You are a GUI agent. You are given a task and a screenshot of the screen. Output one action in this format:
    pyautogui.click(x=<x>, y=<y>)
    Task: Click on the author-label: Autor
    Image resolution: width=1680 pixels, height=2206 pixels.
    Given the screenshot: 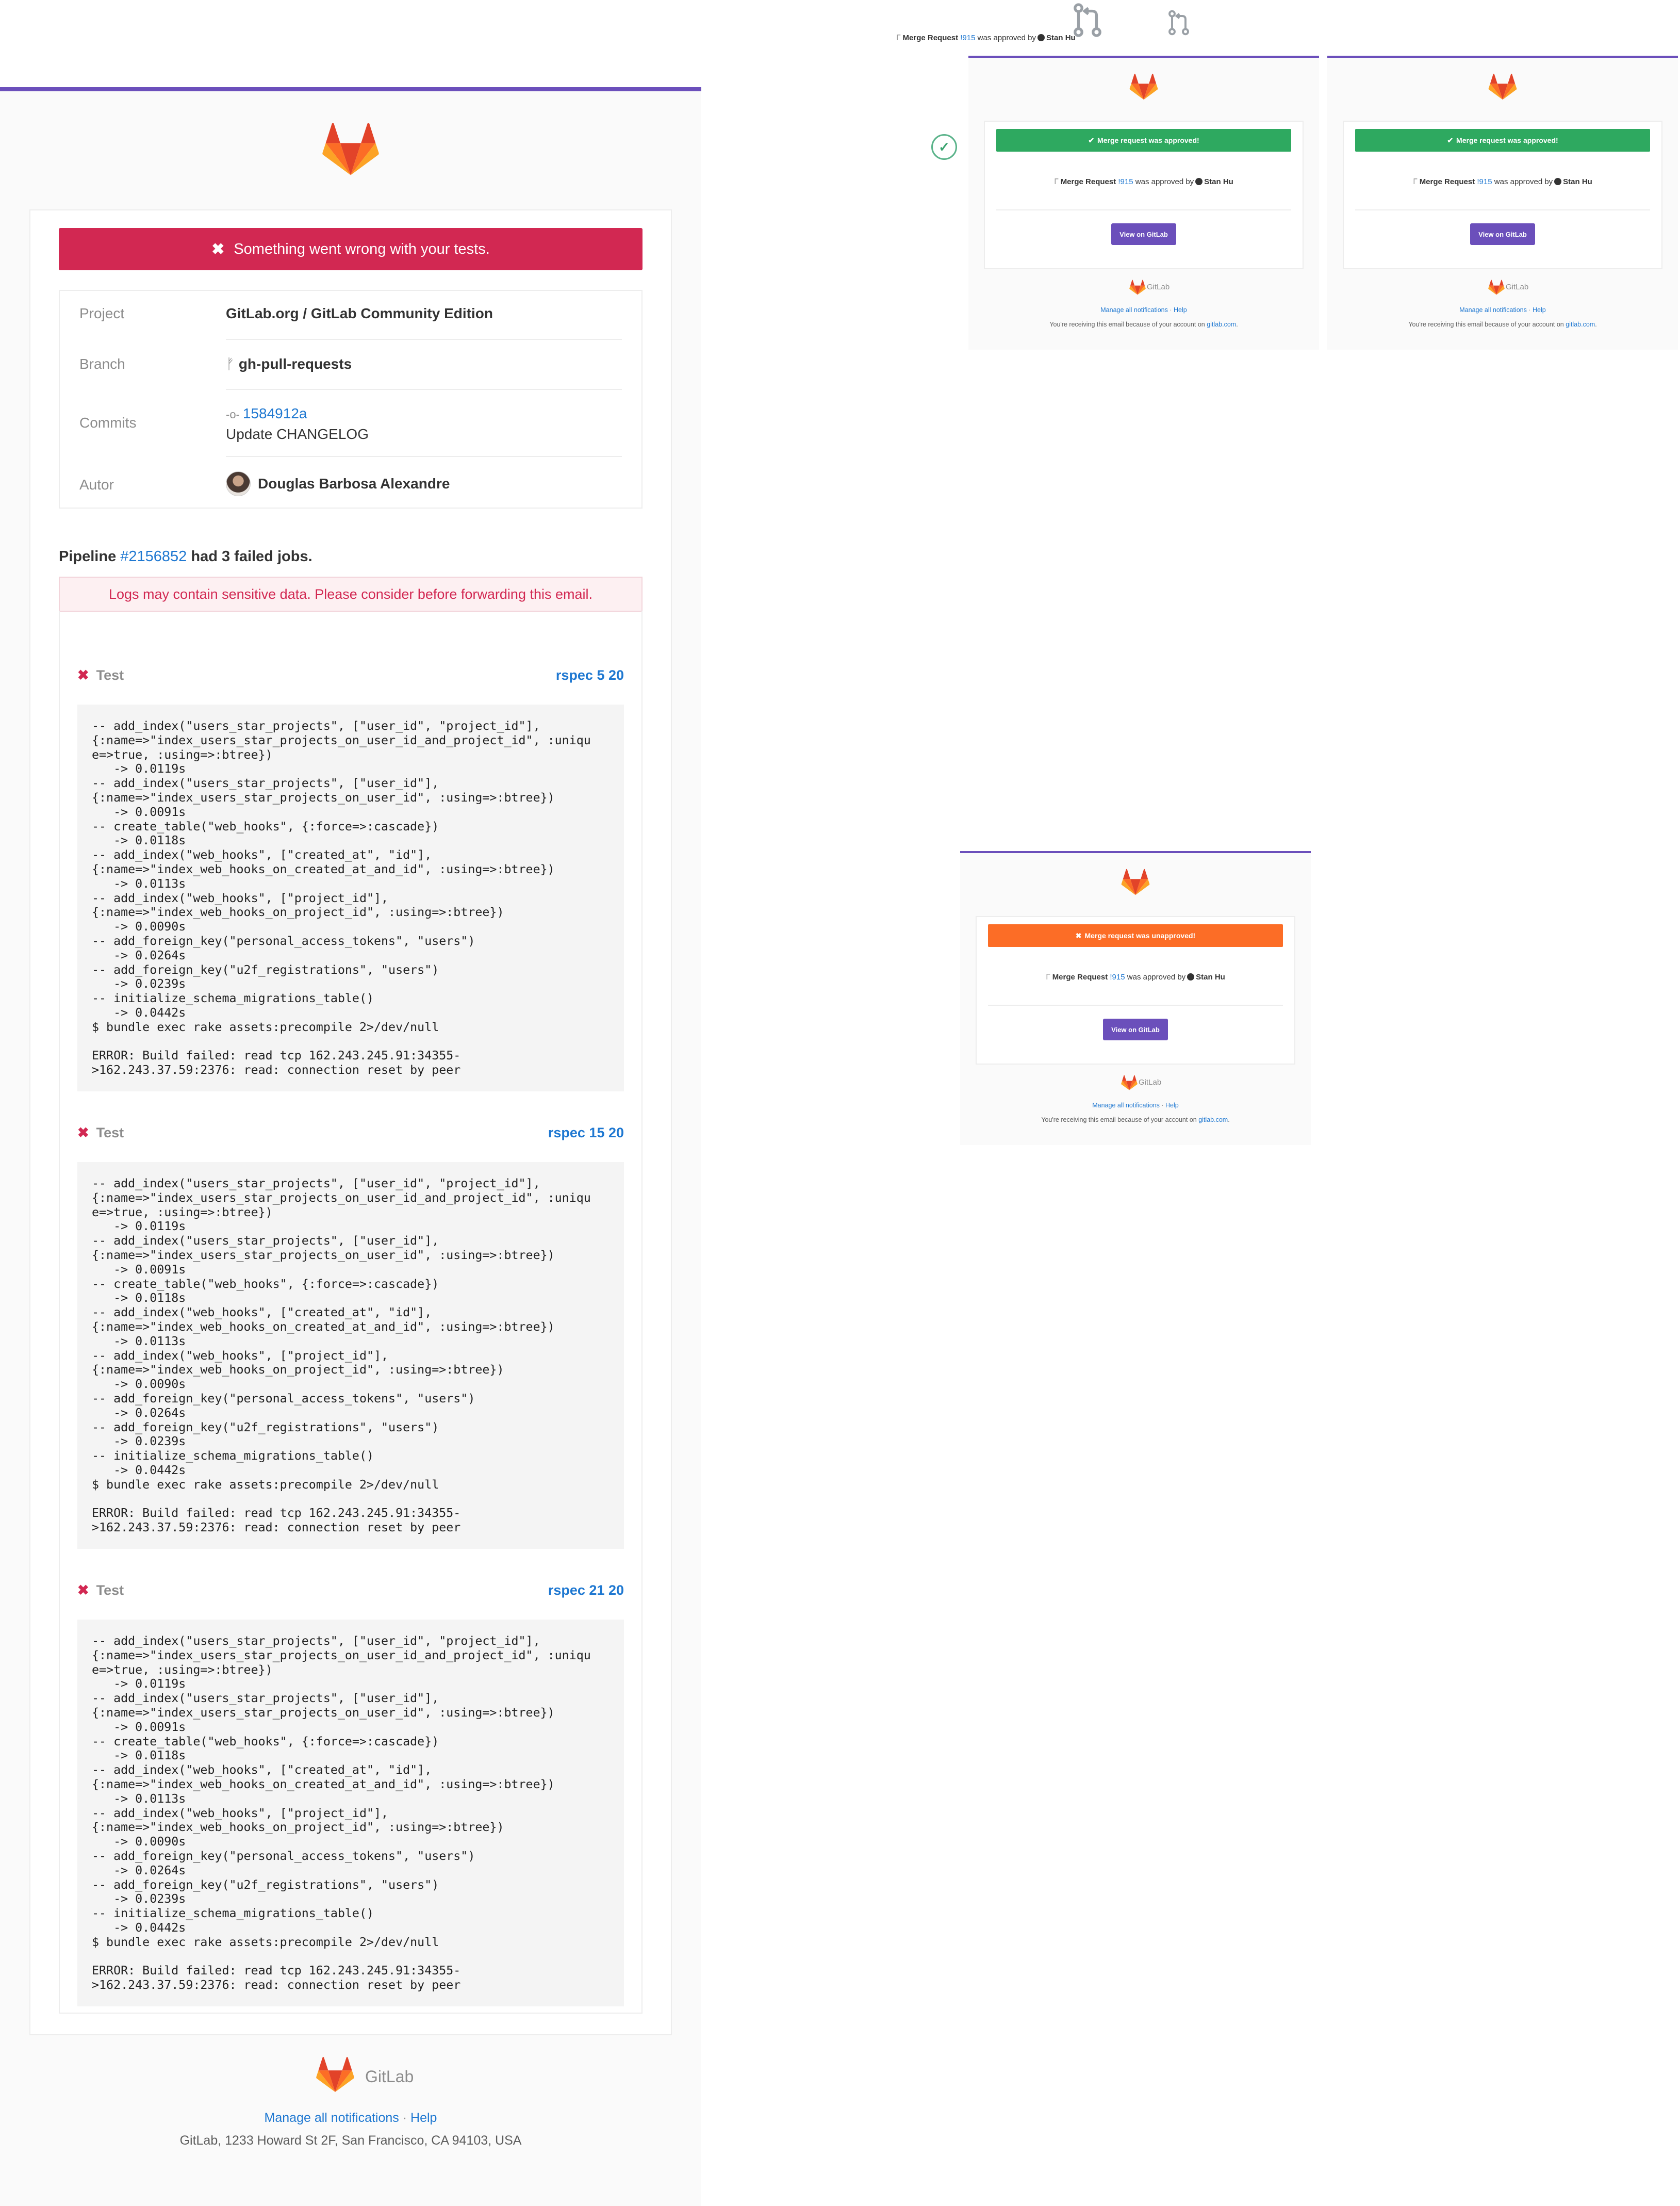 What is the action you would take?
    pyautogui.click(x=96, y=485)
    